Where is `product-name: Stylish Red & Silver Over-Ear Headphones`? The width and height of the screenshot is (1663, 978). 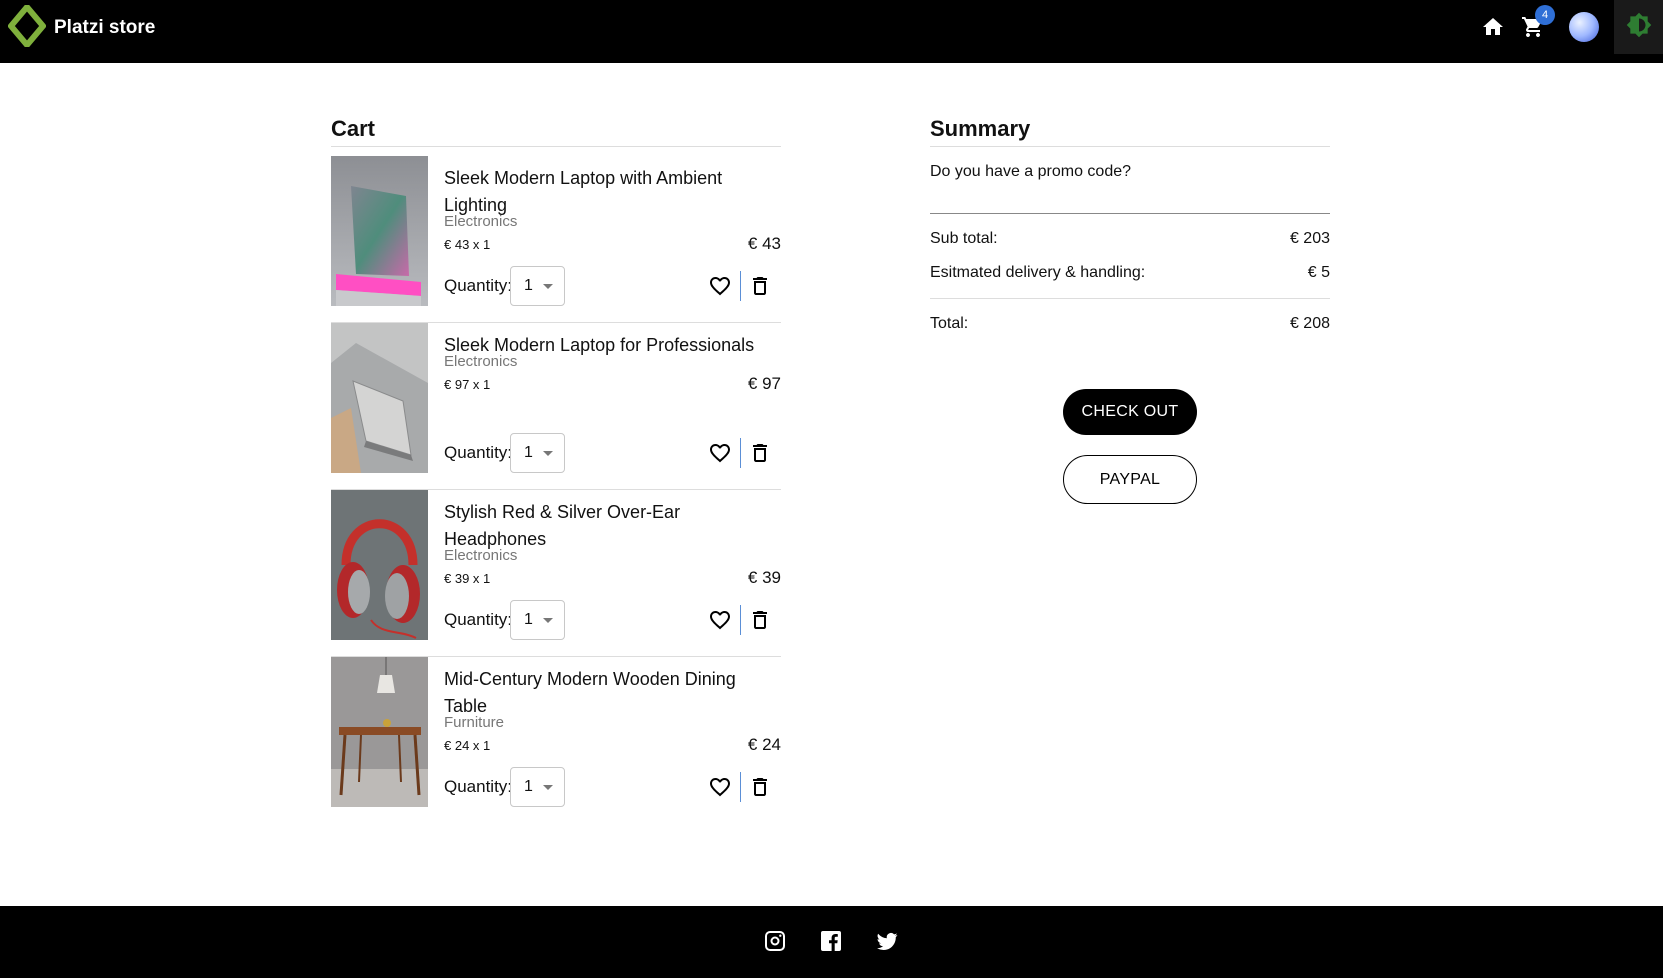
product-name: Stylish Red & Silver Over-Ear Headphones is located at coordinates (604, 526).